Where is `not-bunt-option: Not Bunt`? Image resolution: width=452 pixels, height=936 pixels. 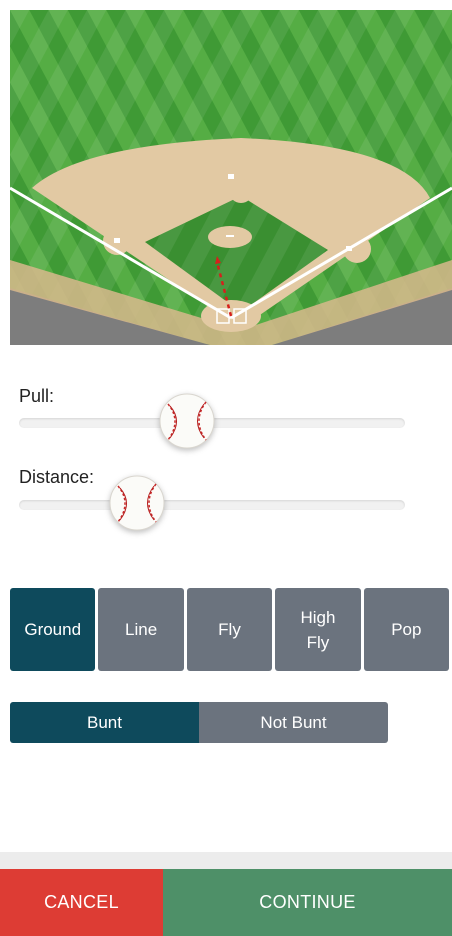 not-bunt-option: Not Bunt is located at coordinates (293, 722).